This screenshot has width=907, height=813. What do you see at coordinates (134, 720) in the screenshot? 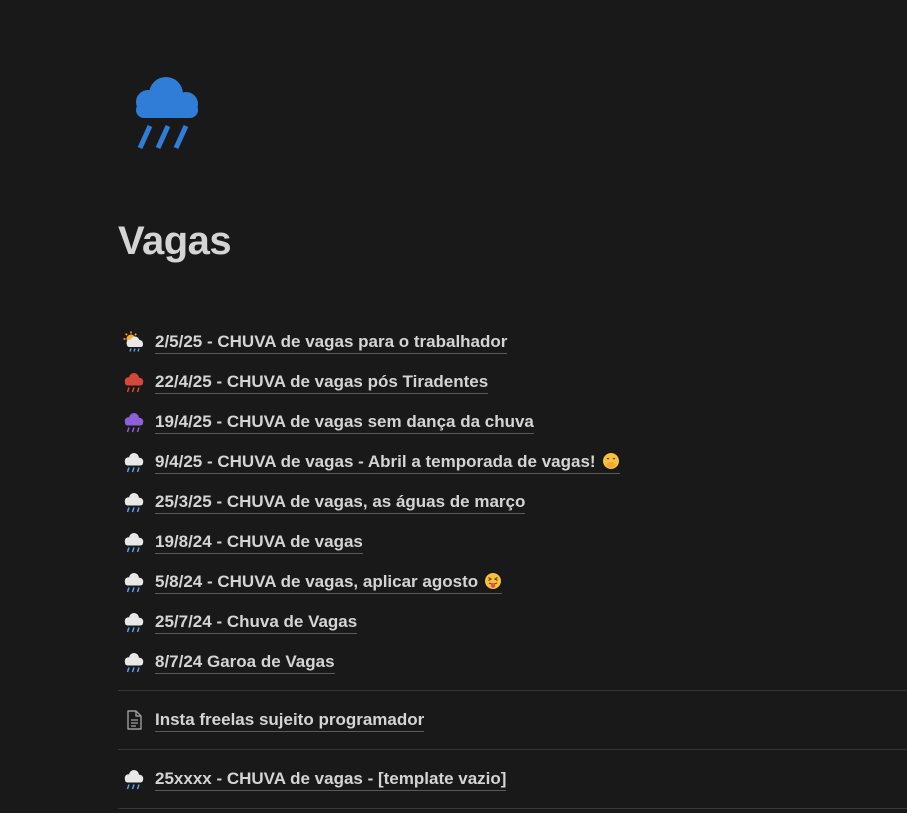
I see `document-icon` at bounding box center [134, 720].